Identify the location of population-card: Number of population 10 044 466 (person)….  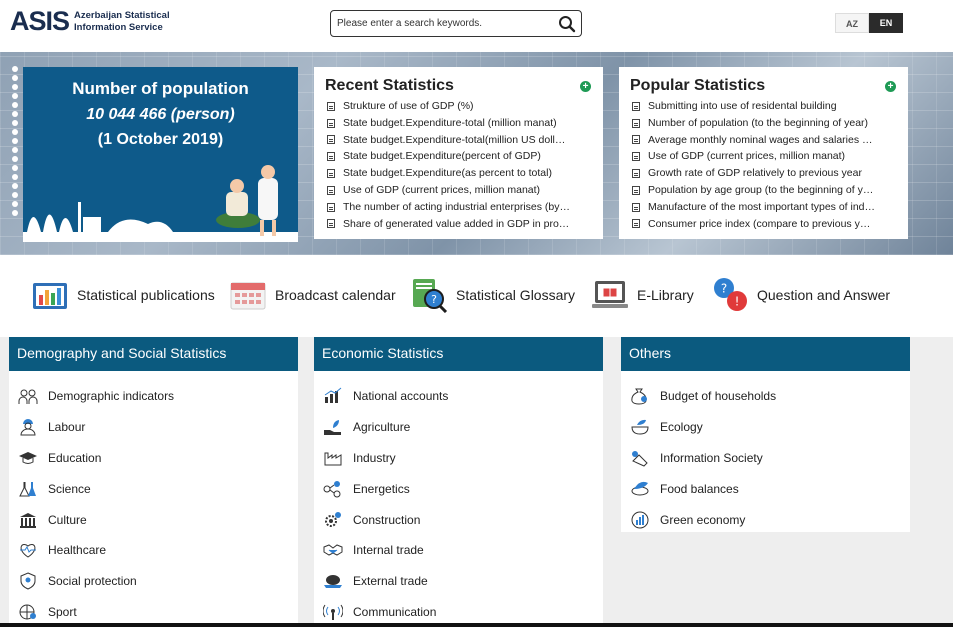
(160, 154).